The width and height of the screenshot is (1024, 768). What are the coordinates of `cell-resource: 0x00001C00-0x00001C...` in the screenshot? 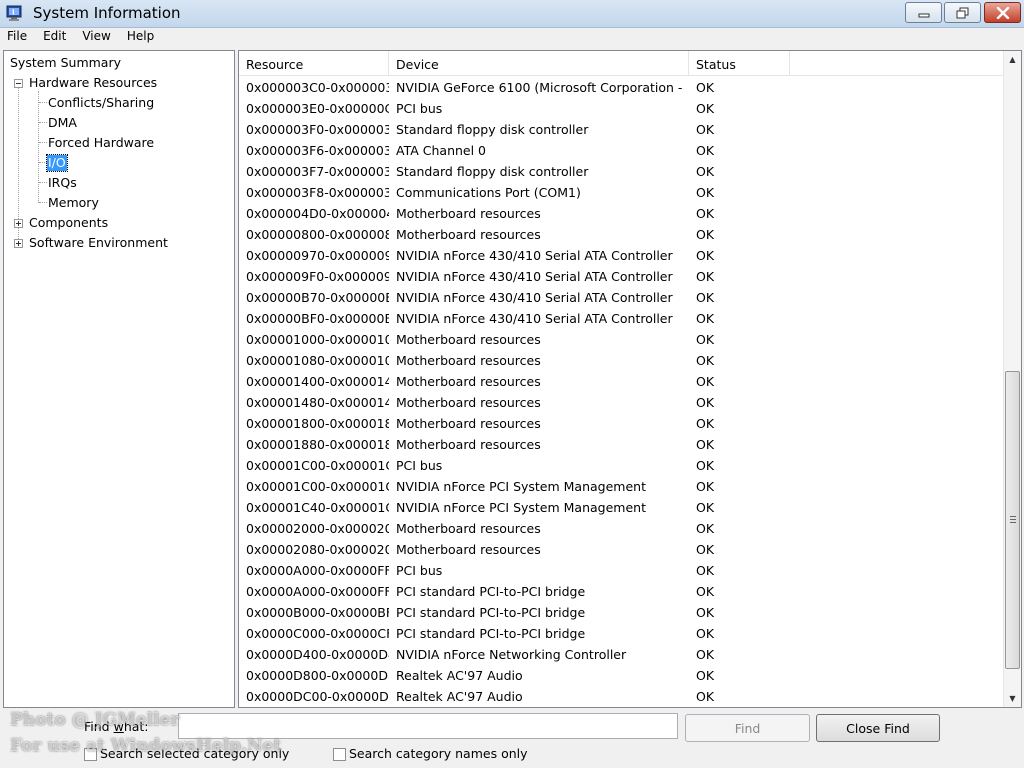 It's located at (317, 486).